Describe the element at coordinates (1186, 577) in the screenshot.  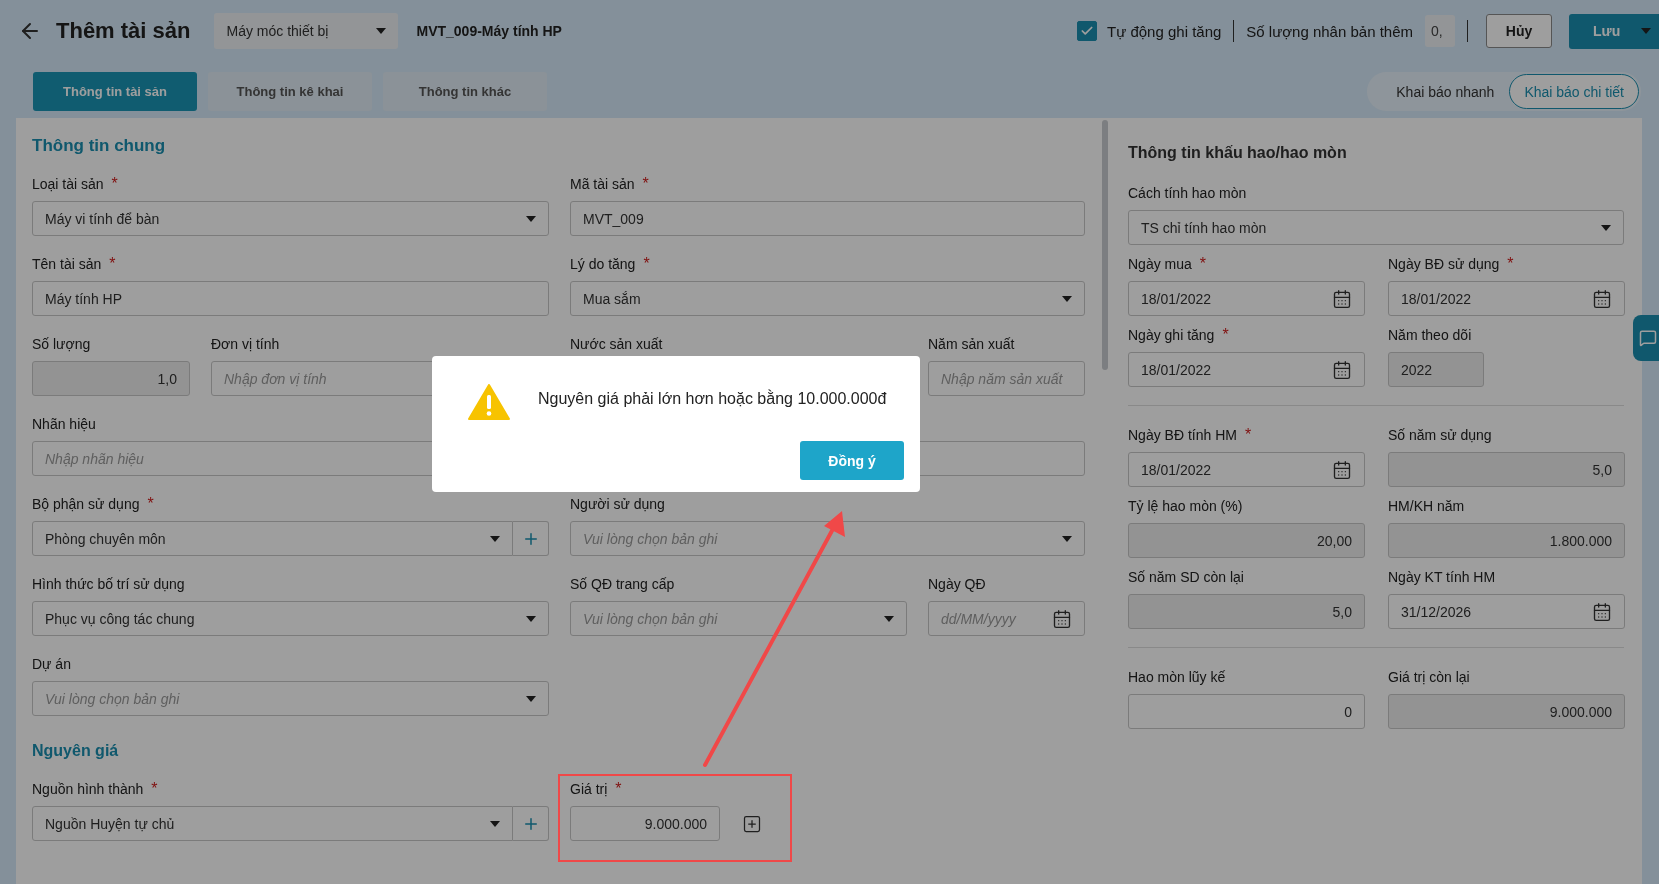
I see `field-label: Số năm SD còn lại` at that location.